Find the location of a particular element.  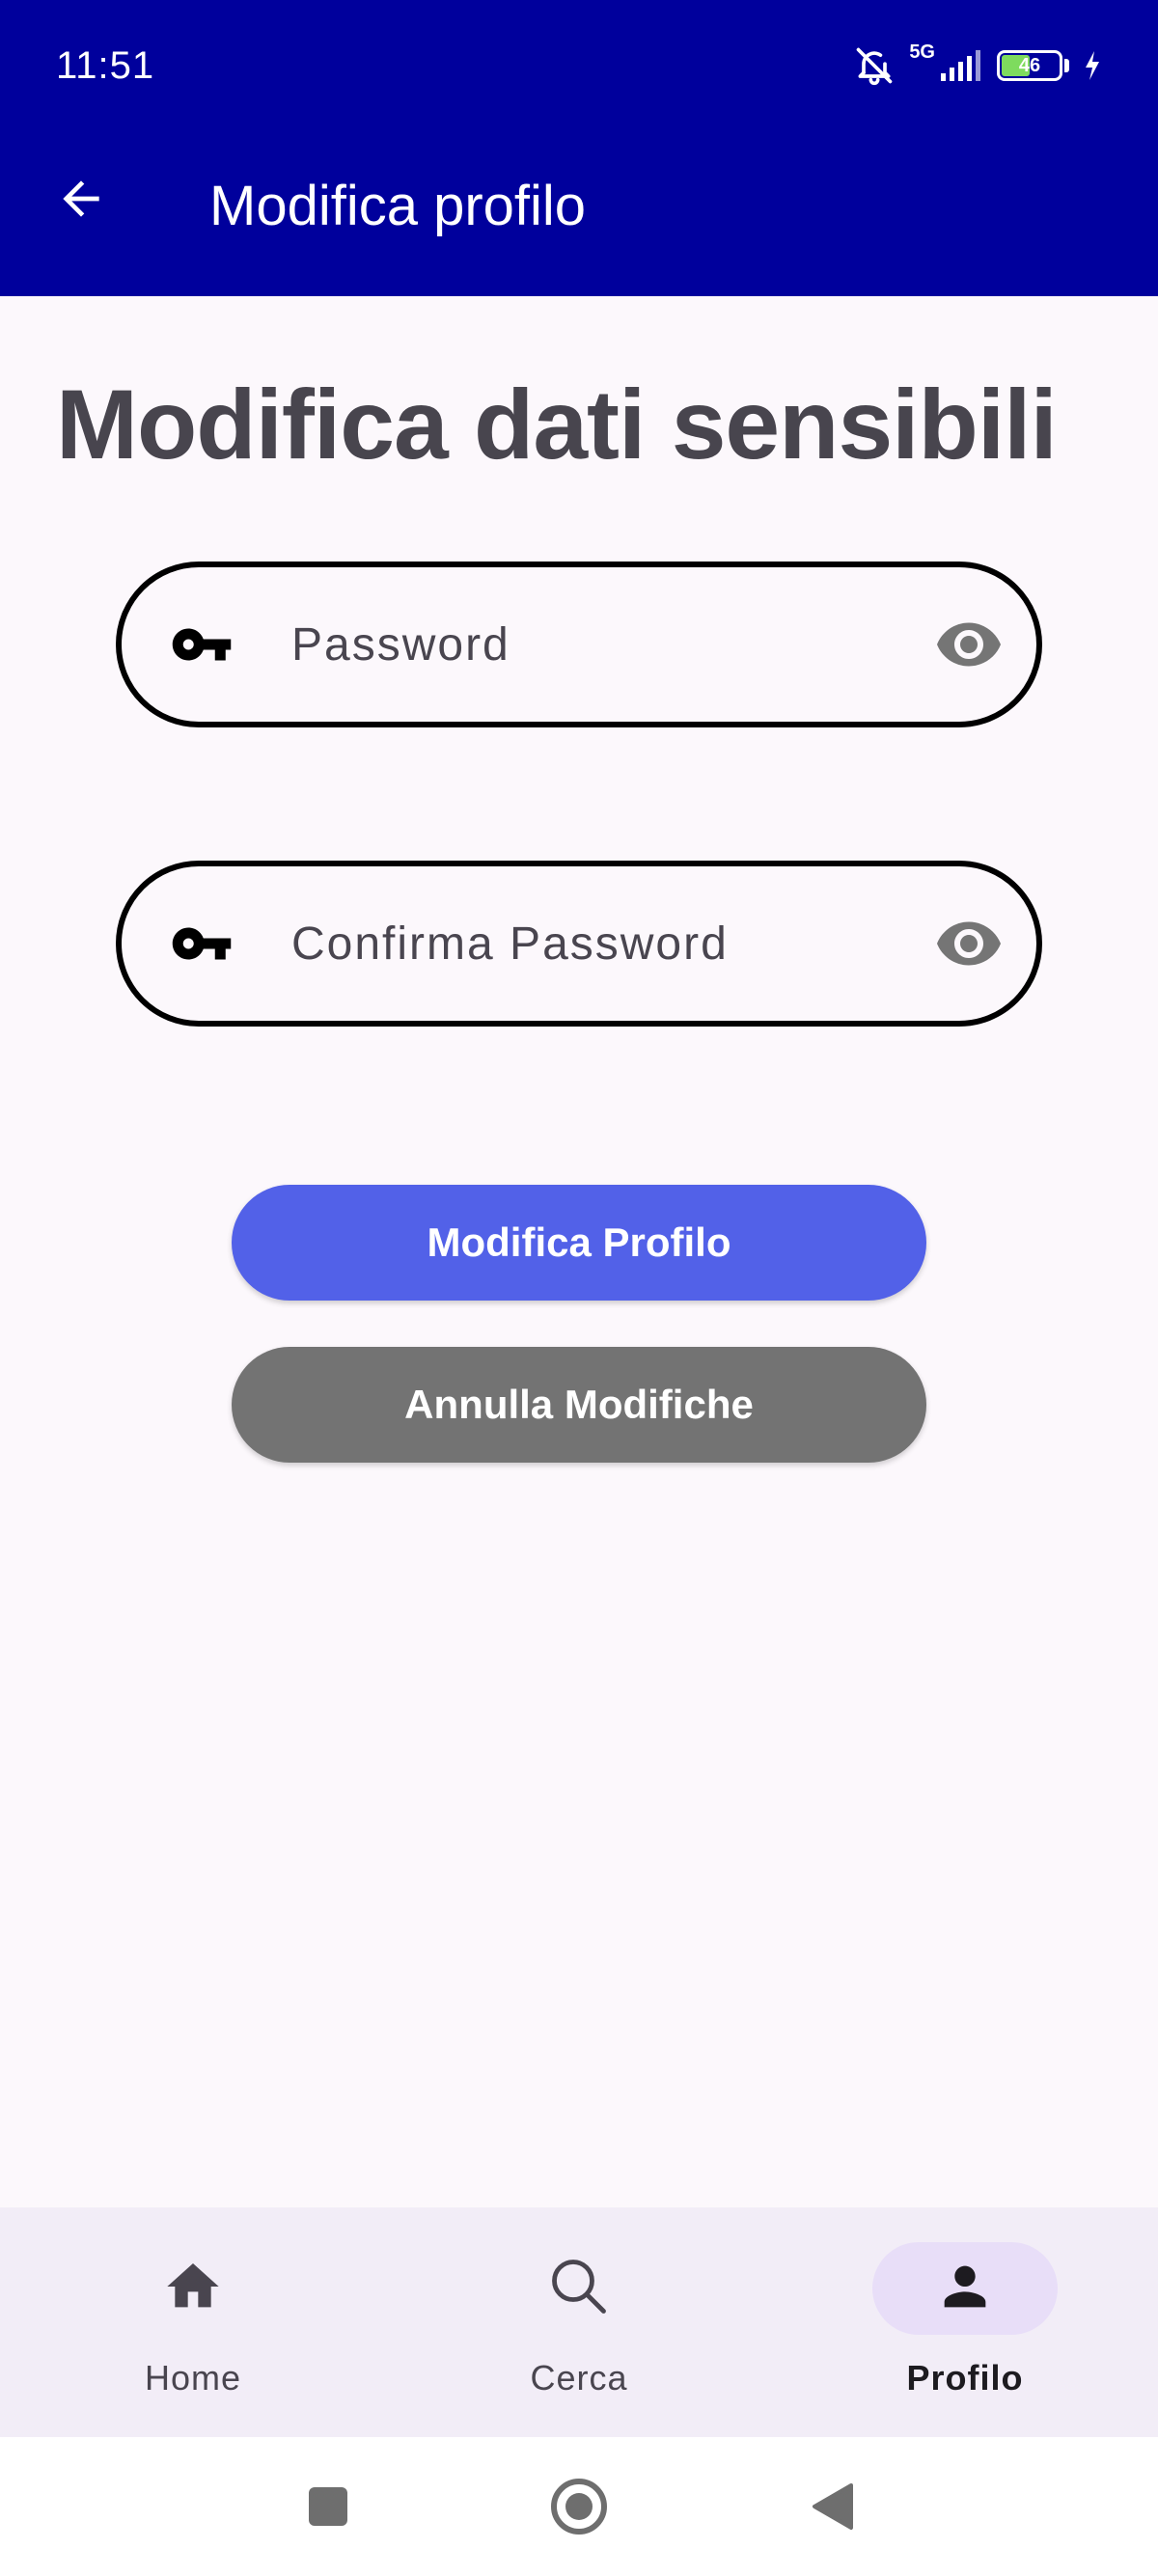

recents-button is located at coordinates (328, 2509).